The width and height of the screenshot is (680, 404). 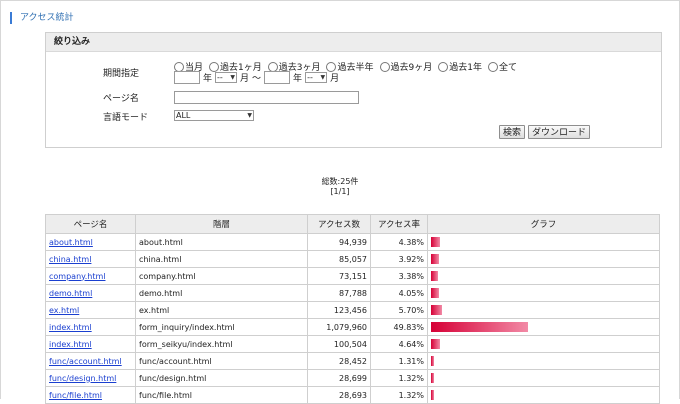 I want to click on access-rate-cell: 4.38%, so click(x=399, y=242).